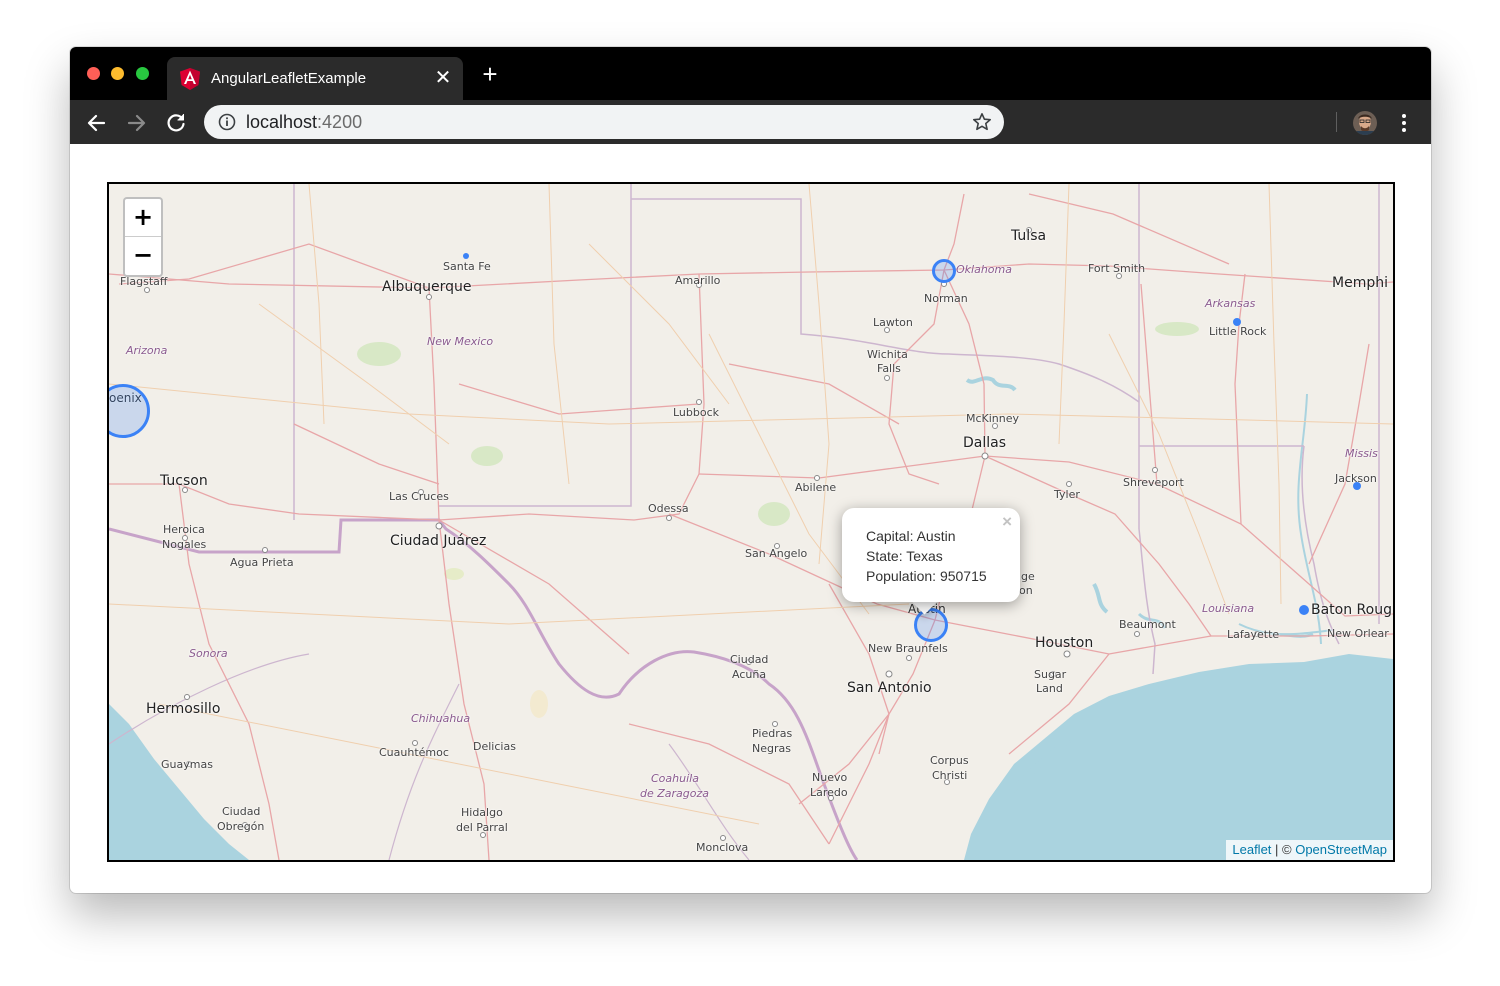  I want to click on map-label-memphis: Memphi, so click(1360, 283).